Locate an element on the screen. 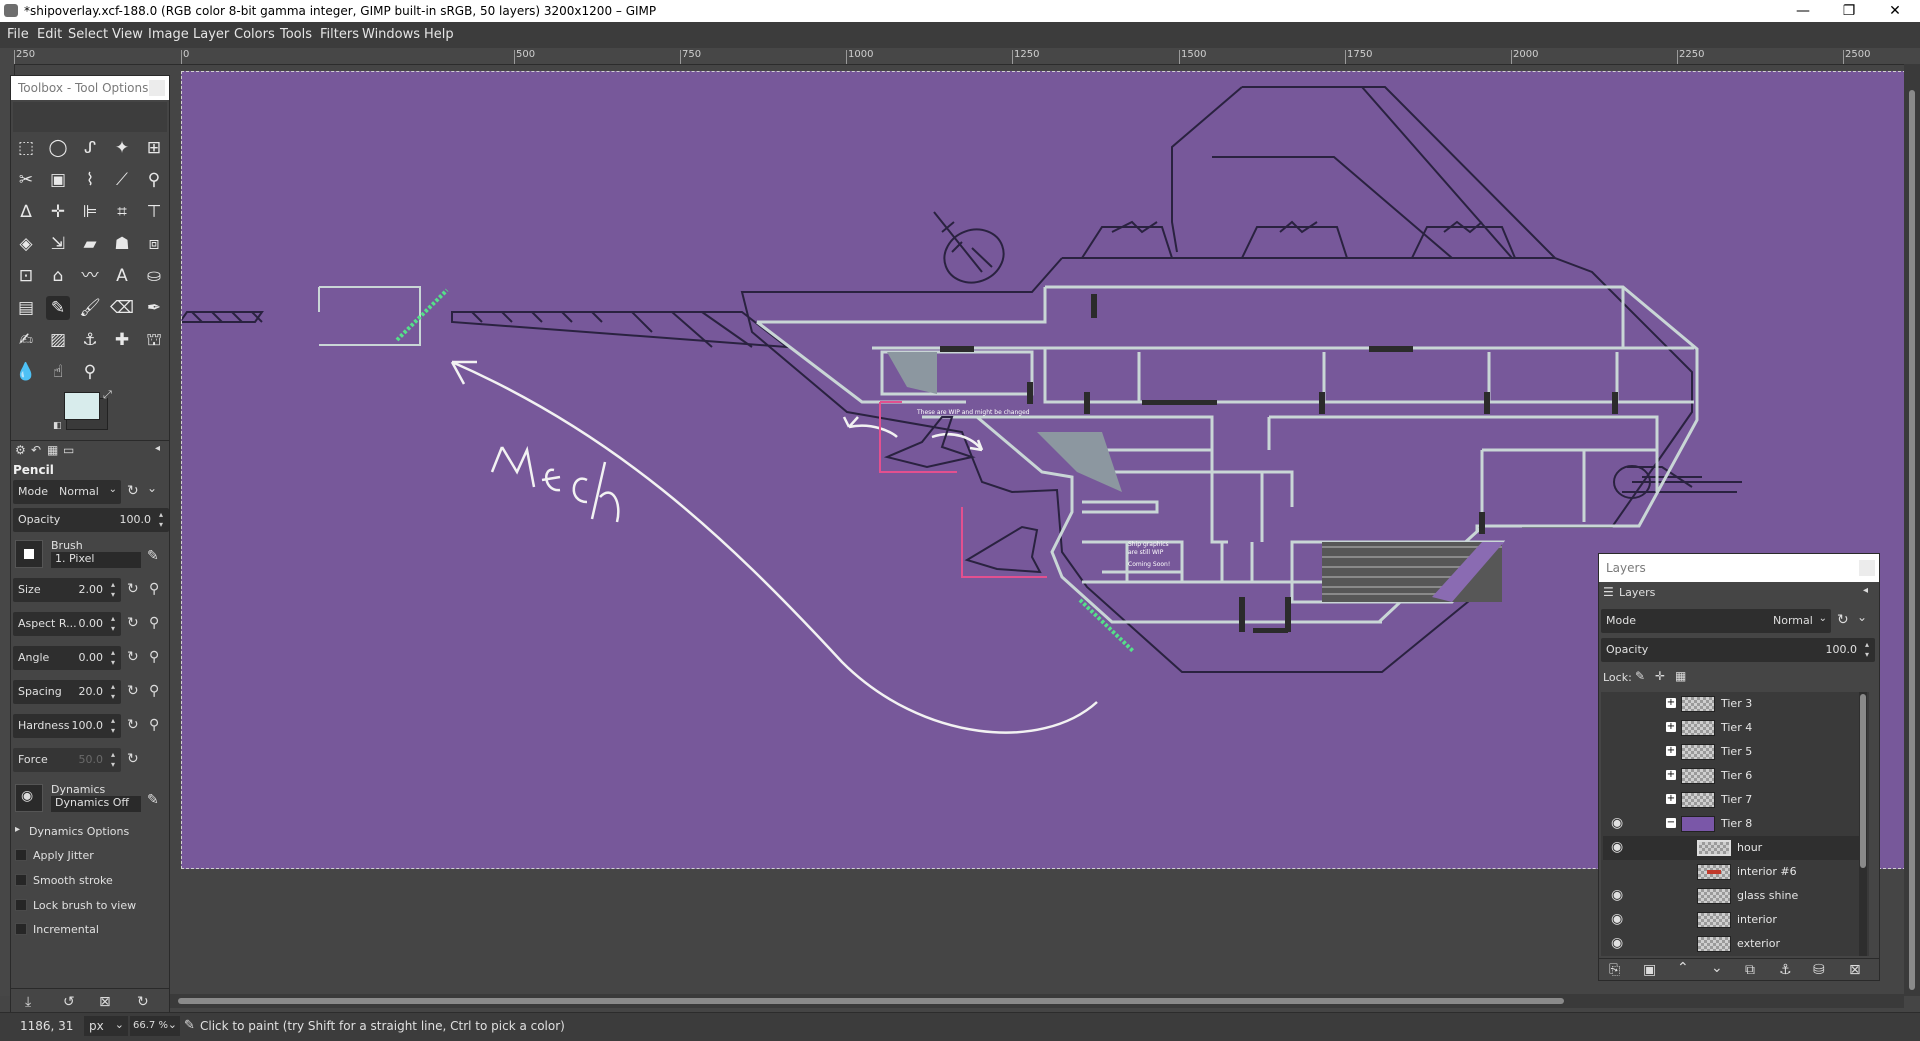 The image size is (1920, 1041). layers-close-icon is located at coordinates (1867, 568).